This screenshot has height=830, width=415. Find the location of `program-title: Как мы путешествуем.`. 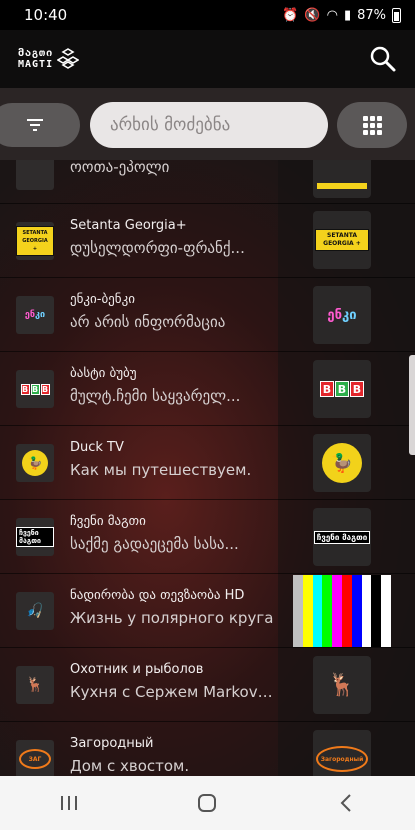

program-title: Как мы путешествуем. is located at coordinates (161, 470).